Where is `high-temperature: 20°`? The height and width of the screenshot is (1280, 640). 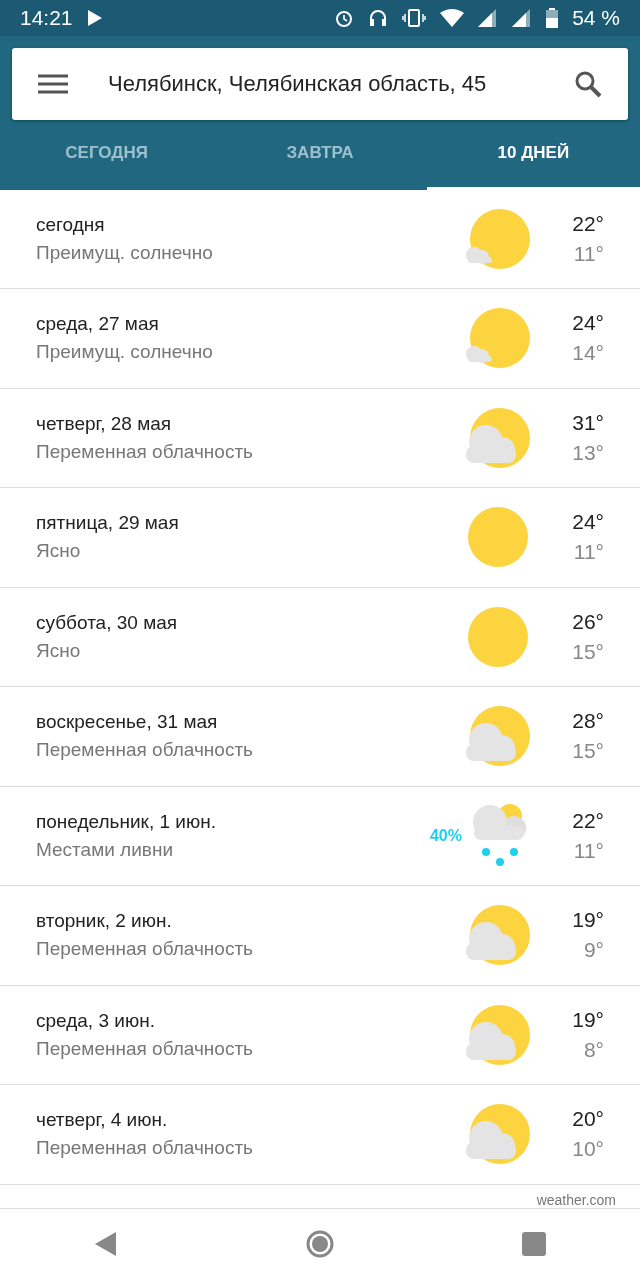
high-temperature: 20° is located at coordinates (588, 1119).